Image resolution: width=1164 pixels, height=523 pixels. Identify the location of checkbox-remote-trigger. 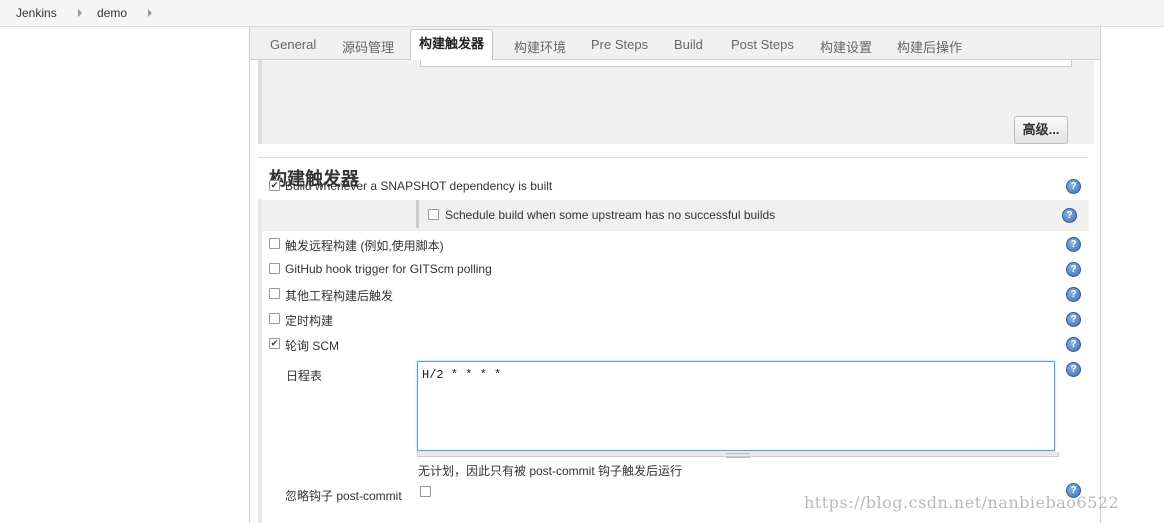
(274, 243).